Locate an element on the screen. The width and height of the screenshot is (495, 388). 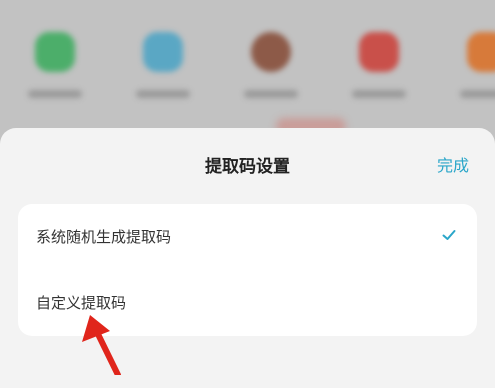
weibo-icon is located at coordinates (379, 52).